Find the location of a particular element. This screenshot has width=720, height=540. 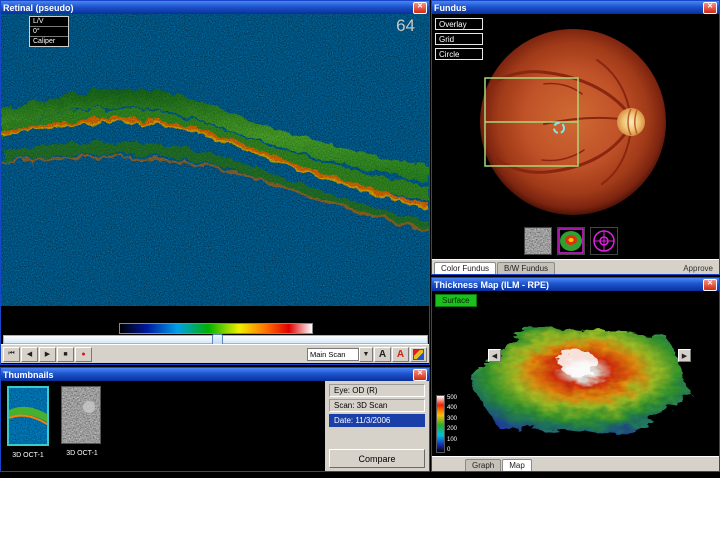

thumbnail-list: 3D OCT-1 3D OCT-1 is located at coordinates (163, 426).